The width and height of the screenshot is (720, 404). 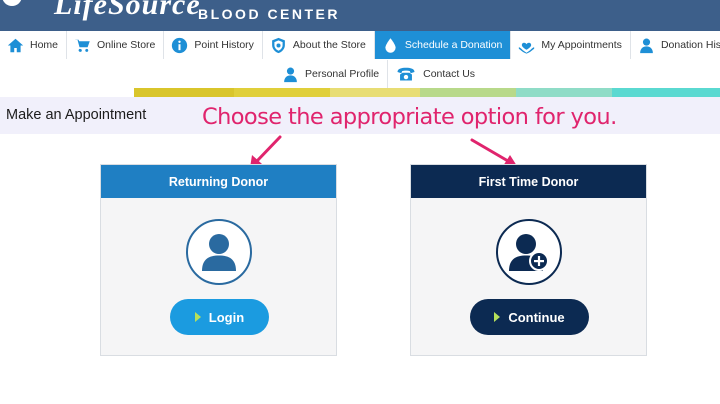 I want to click on user-add-icon, so click(x=529, y=252).